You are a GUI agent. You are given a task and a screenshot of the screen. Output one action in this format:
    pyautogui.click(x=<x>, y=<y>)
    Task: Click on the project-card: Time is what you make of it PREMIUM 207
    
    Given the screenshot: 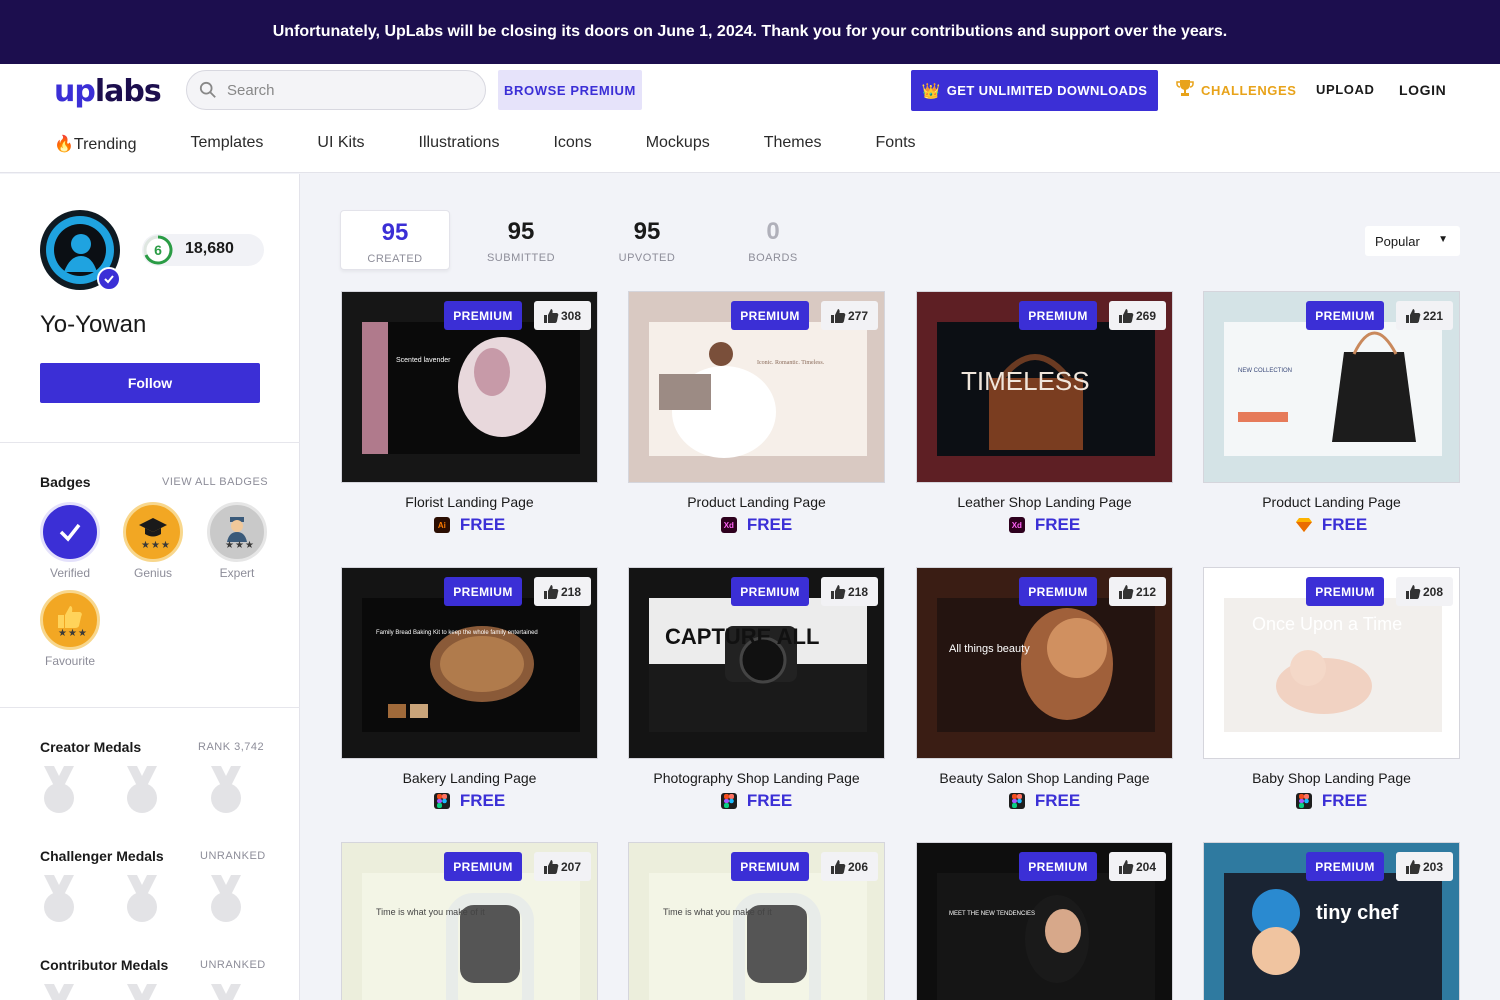 What is the action you would take?
    pyautogui.click(x=469, y=921)
    